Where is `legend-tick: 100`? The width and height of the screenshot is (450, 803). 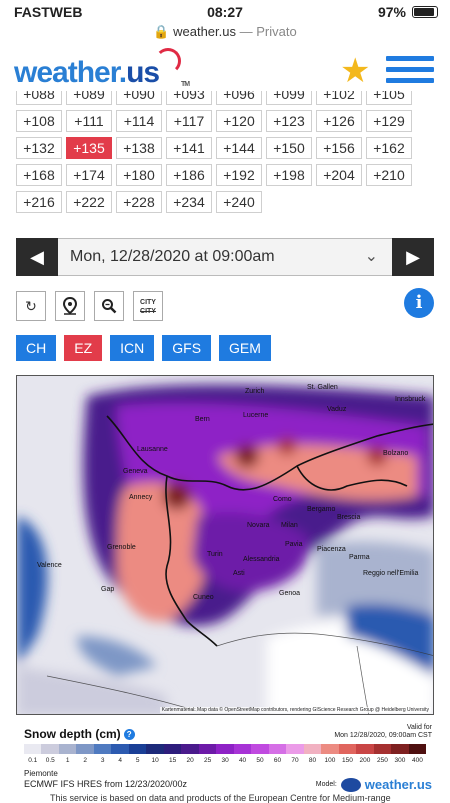 legend-tick: 100 is located at coordinates (330, 760).